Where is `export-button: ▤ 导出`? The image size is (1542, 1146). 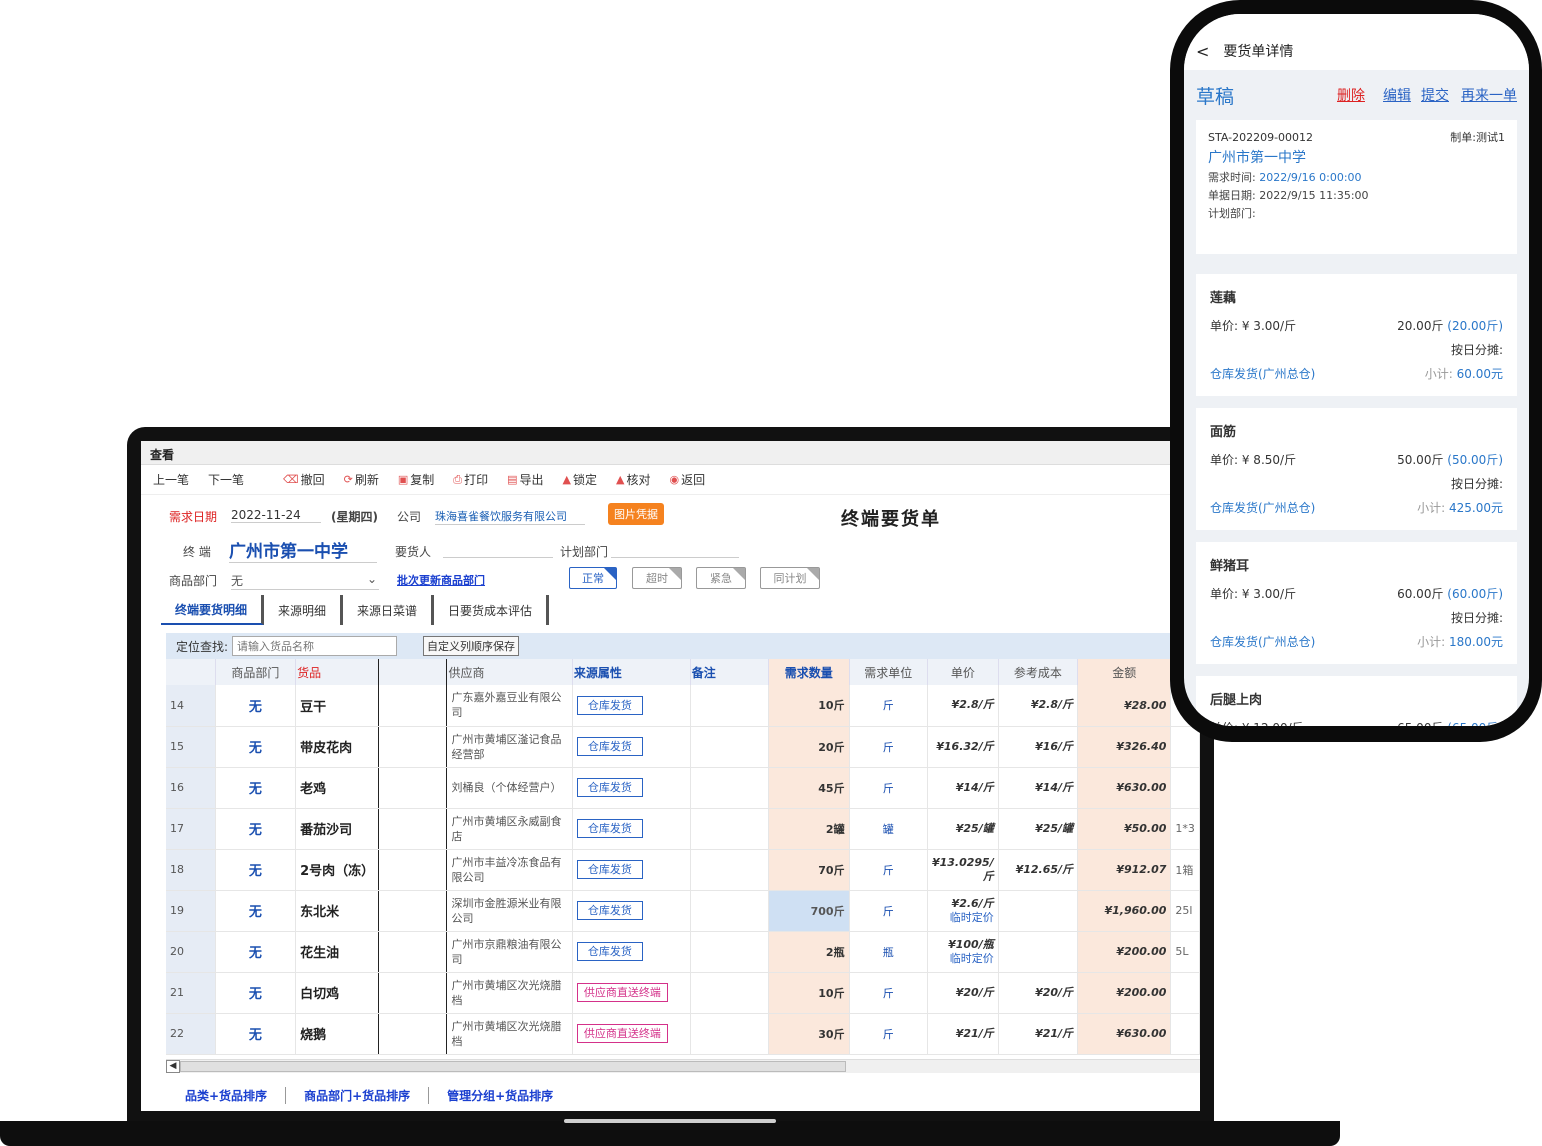 export-button: ▤ 导出 is located at coordinates (525, 479).